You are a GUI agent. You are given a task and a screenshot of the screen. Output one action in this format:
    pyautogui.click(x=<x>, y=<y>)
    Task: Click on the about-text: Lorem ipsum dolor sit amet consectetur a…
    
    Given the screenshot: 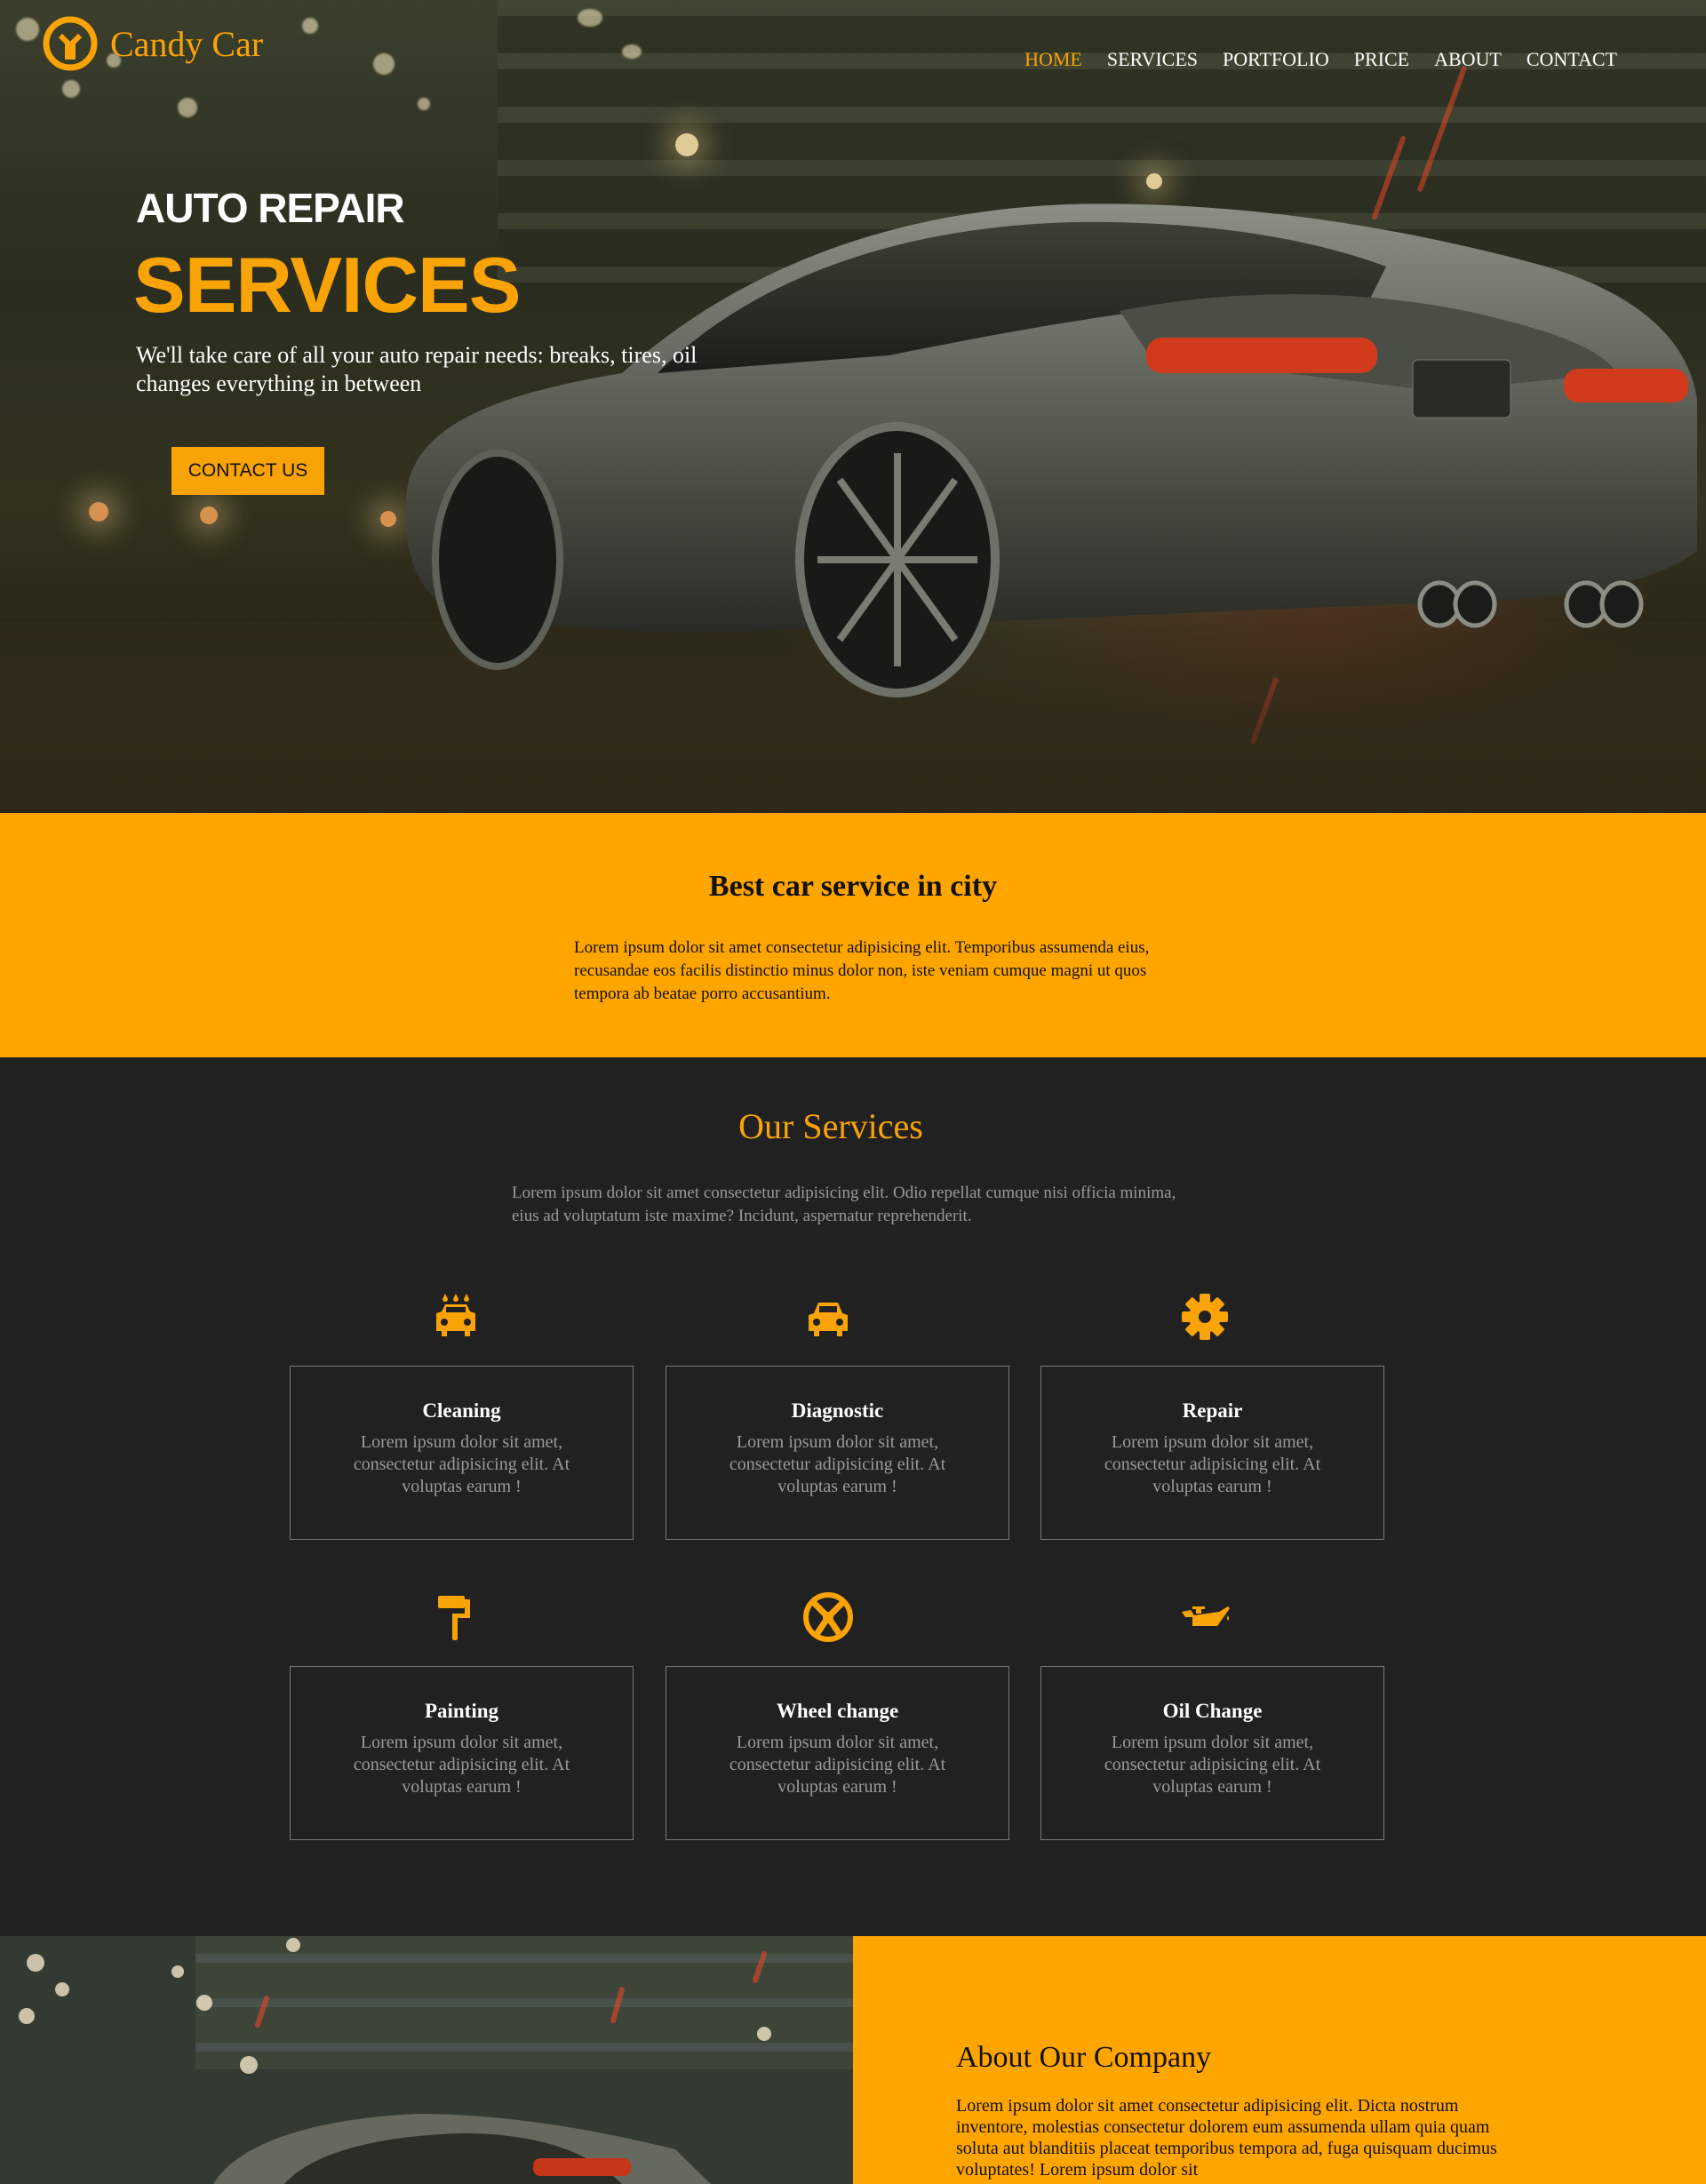 What is the action you would take?
    pyautogui.click(x=1226, y=2138)
    